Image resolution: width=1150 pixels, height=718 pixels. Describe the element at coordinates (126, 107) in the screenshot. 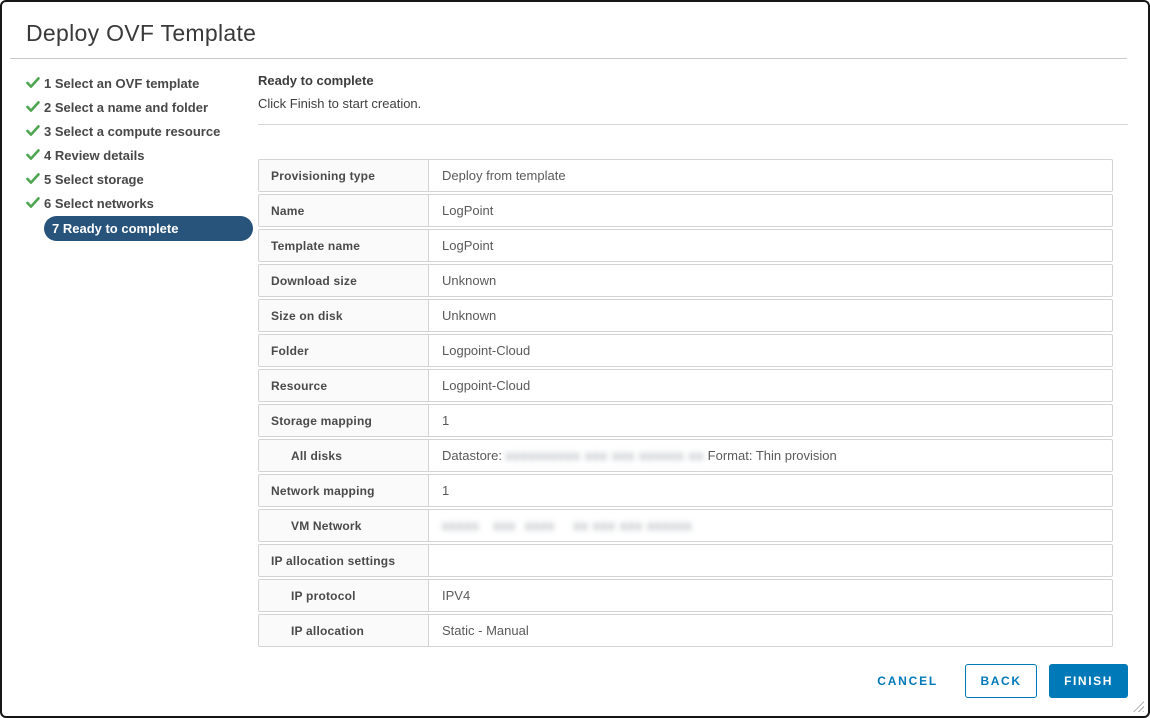

I see `wizard-step-label: 2 Select a name and folder` at that location.